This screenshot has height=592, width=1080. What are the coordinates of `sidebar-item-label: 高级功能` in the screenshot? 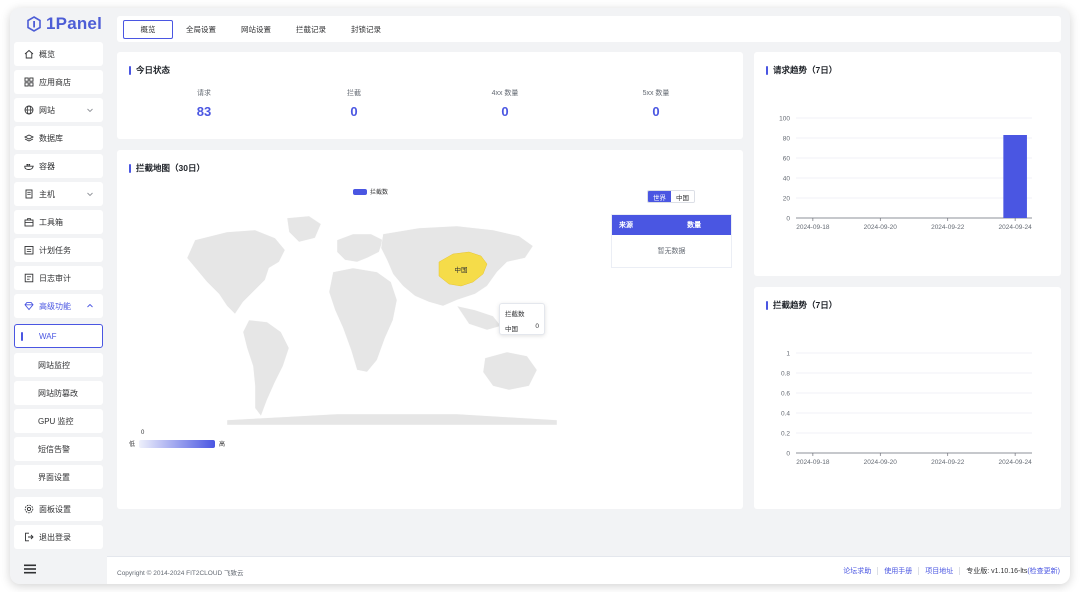 It's located at (55, 306).